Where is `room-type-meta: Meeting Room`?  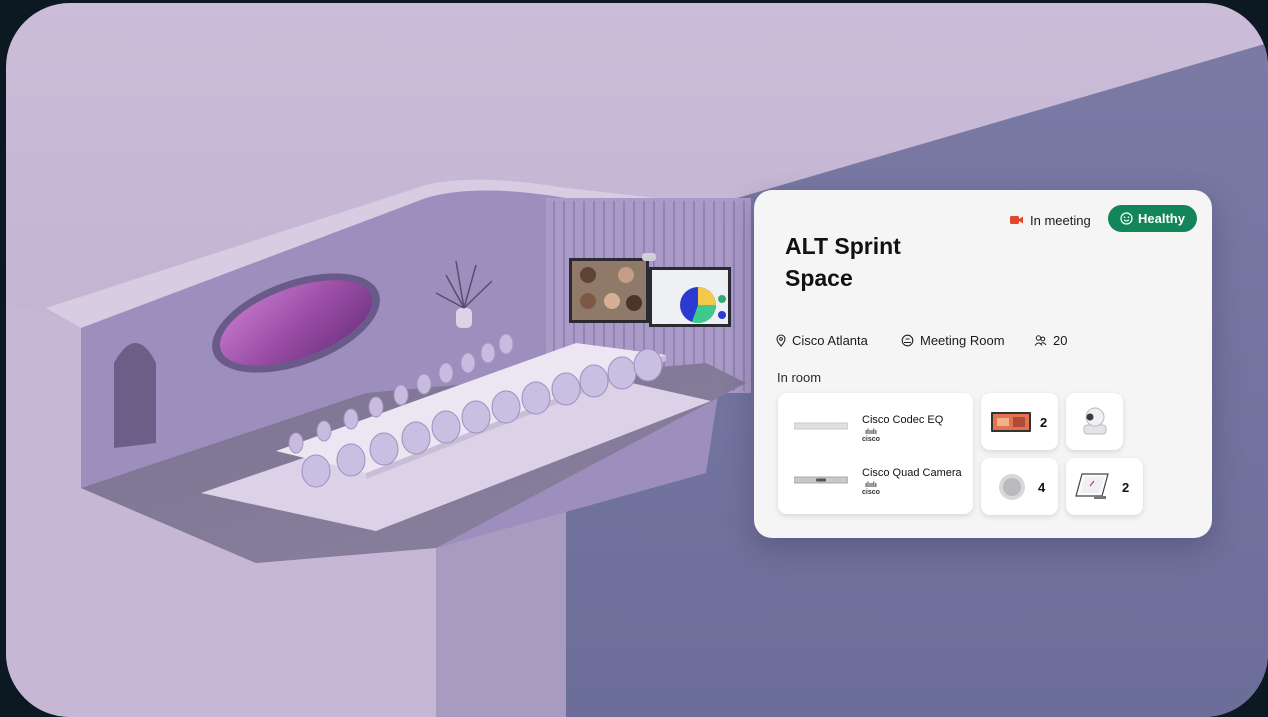 room-type-meta: Meeting Room is located at coordinates (953, 340).